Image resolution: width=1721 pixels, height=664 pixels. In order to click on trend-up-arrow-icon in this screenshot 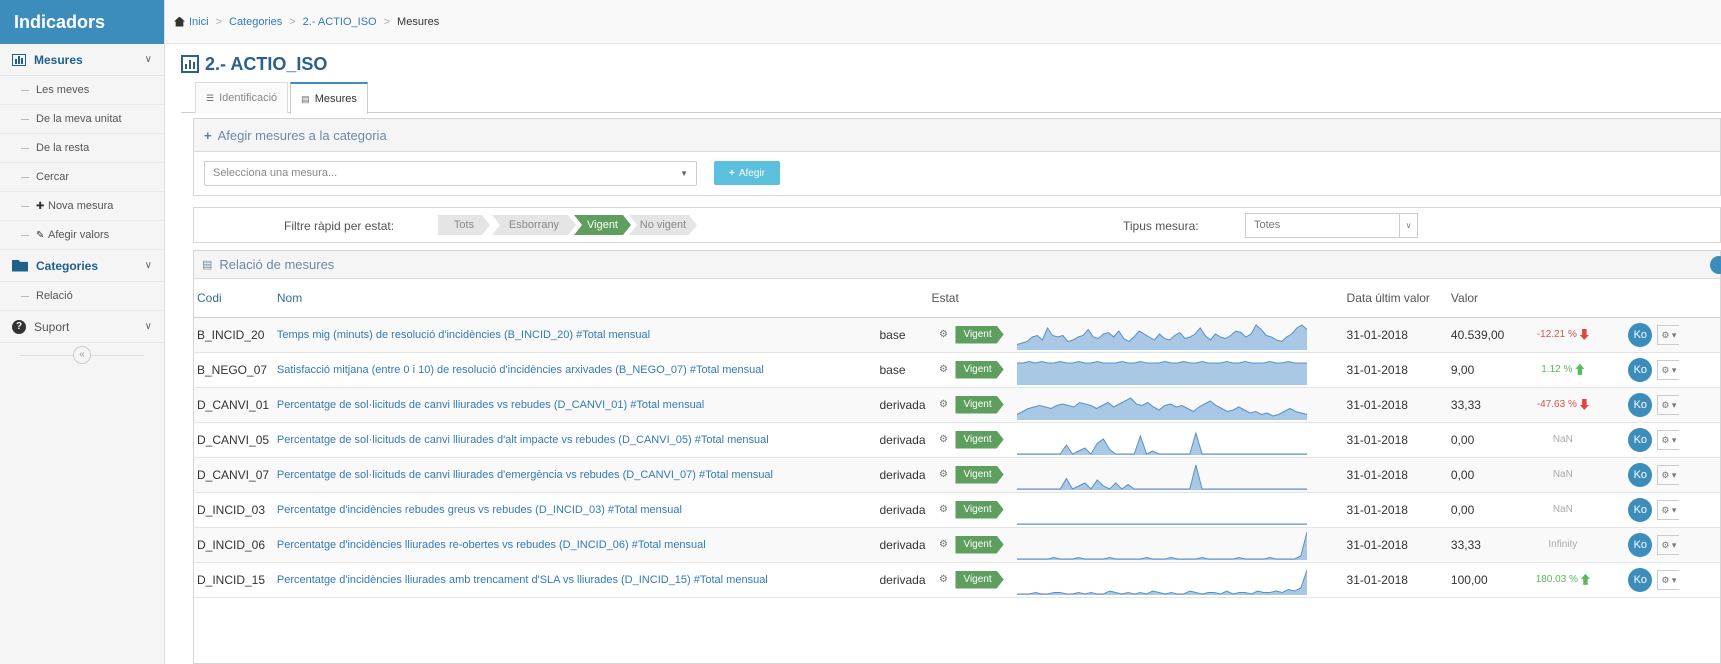, I will do `click(1585, 579)`.